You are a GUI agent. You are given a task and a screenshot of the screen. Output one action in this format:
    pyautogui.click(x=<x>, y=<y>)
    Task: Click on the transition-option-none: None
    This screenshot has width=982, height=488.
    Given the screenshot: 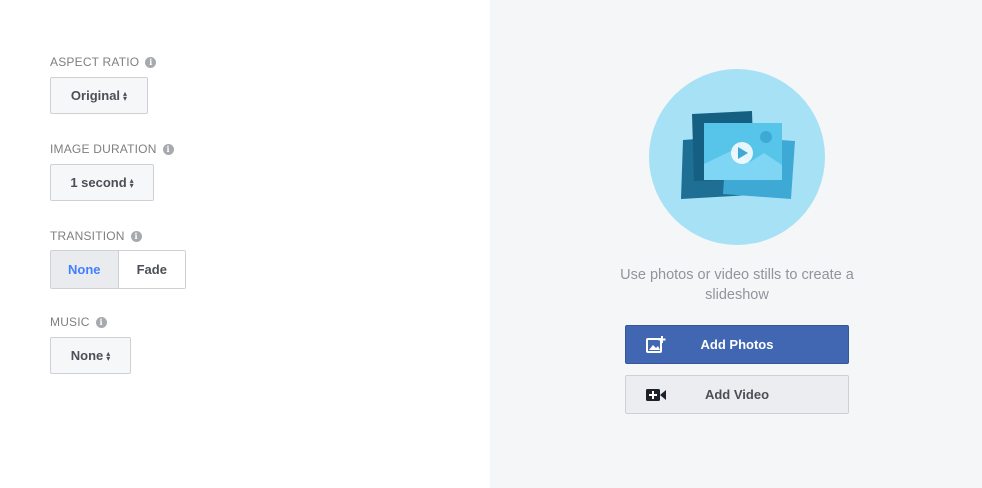 What is the action you would take?
    pyautogui.click(x=85, y=269)
    